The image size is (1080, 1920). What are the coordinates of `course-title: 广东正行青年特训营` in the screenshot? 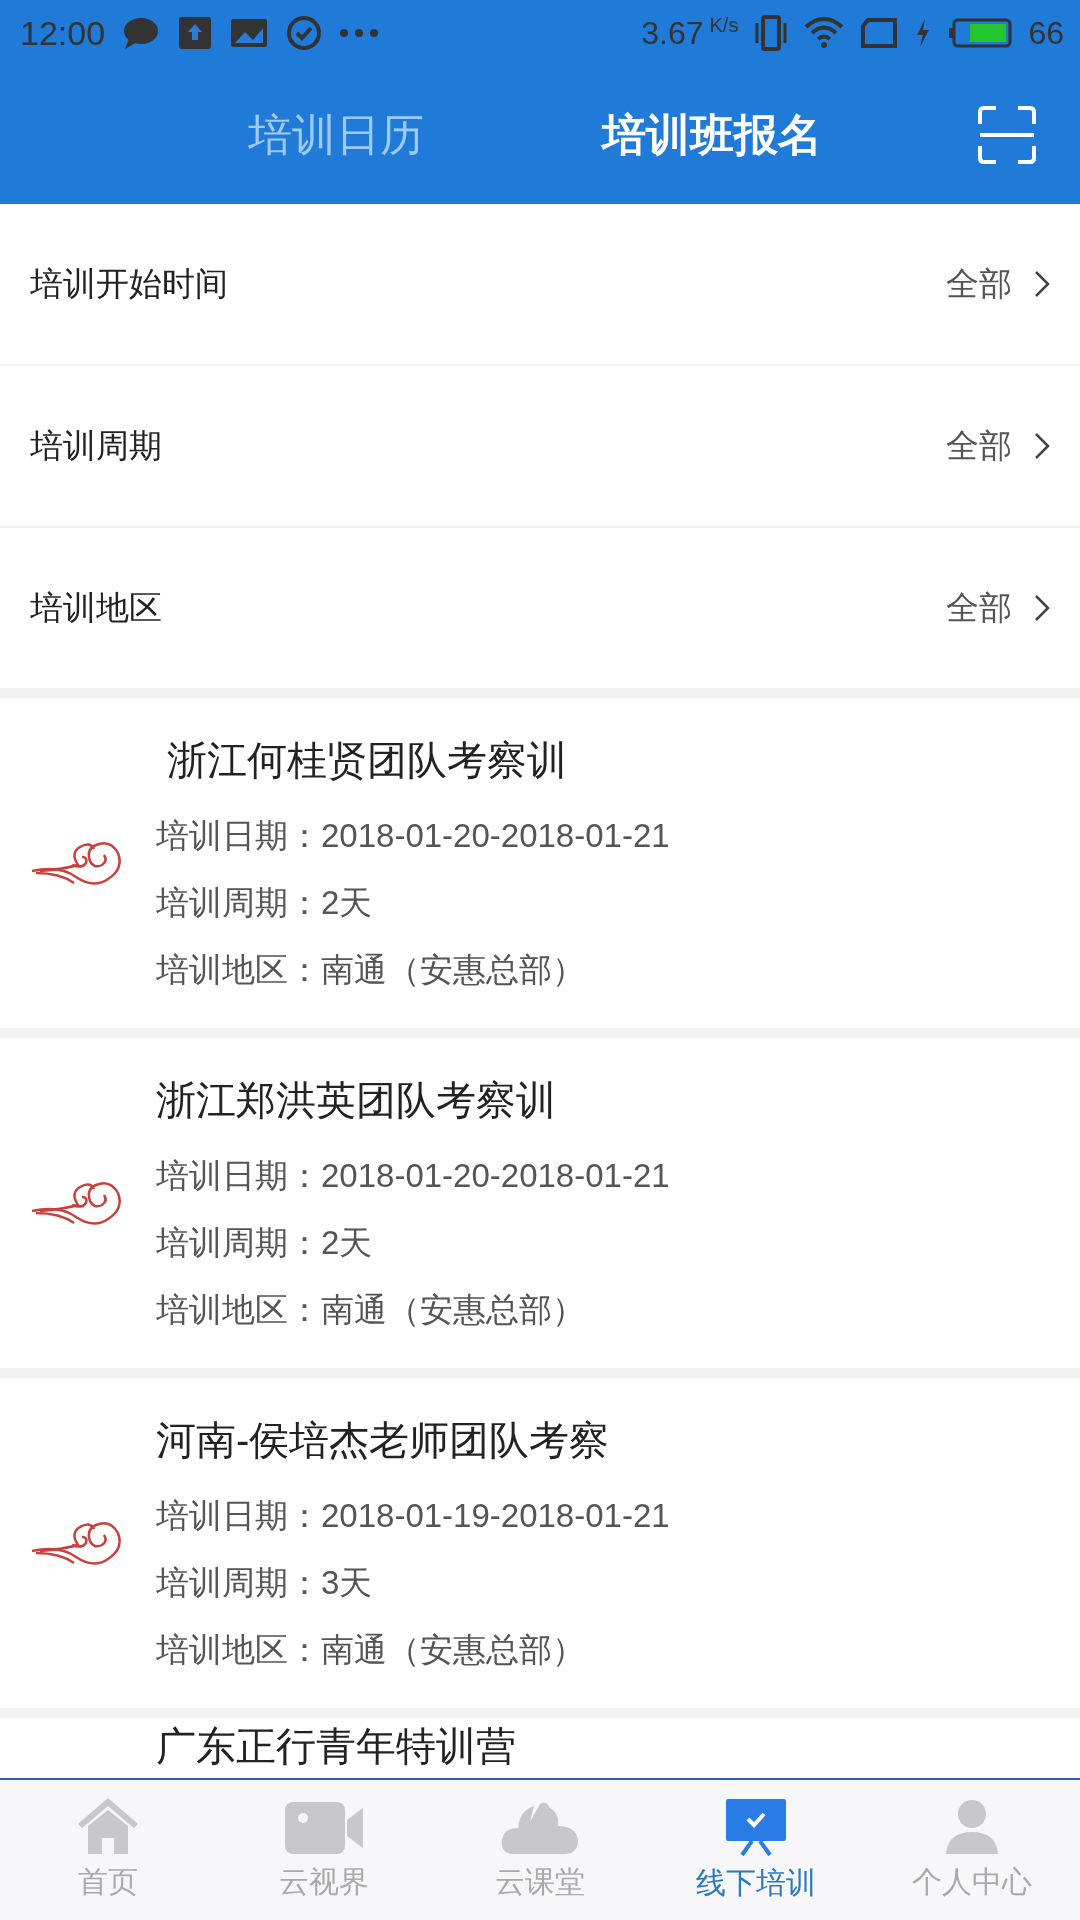 It's located at (336, 1746).